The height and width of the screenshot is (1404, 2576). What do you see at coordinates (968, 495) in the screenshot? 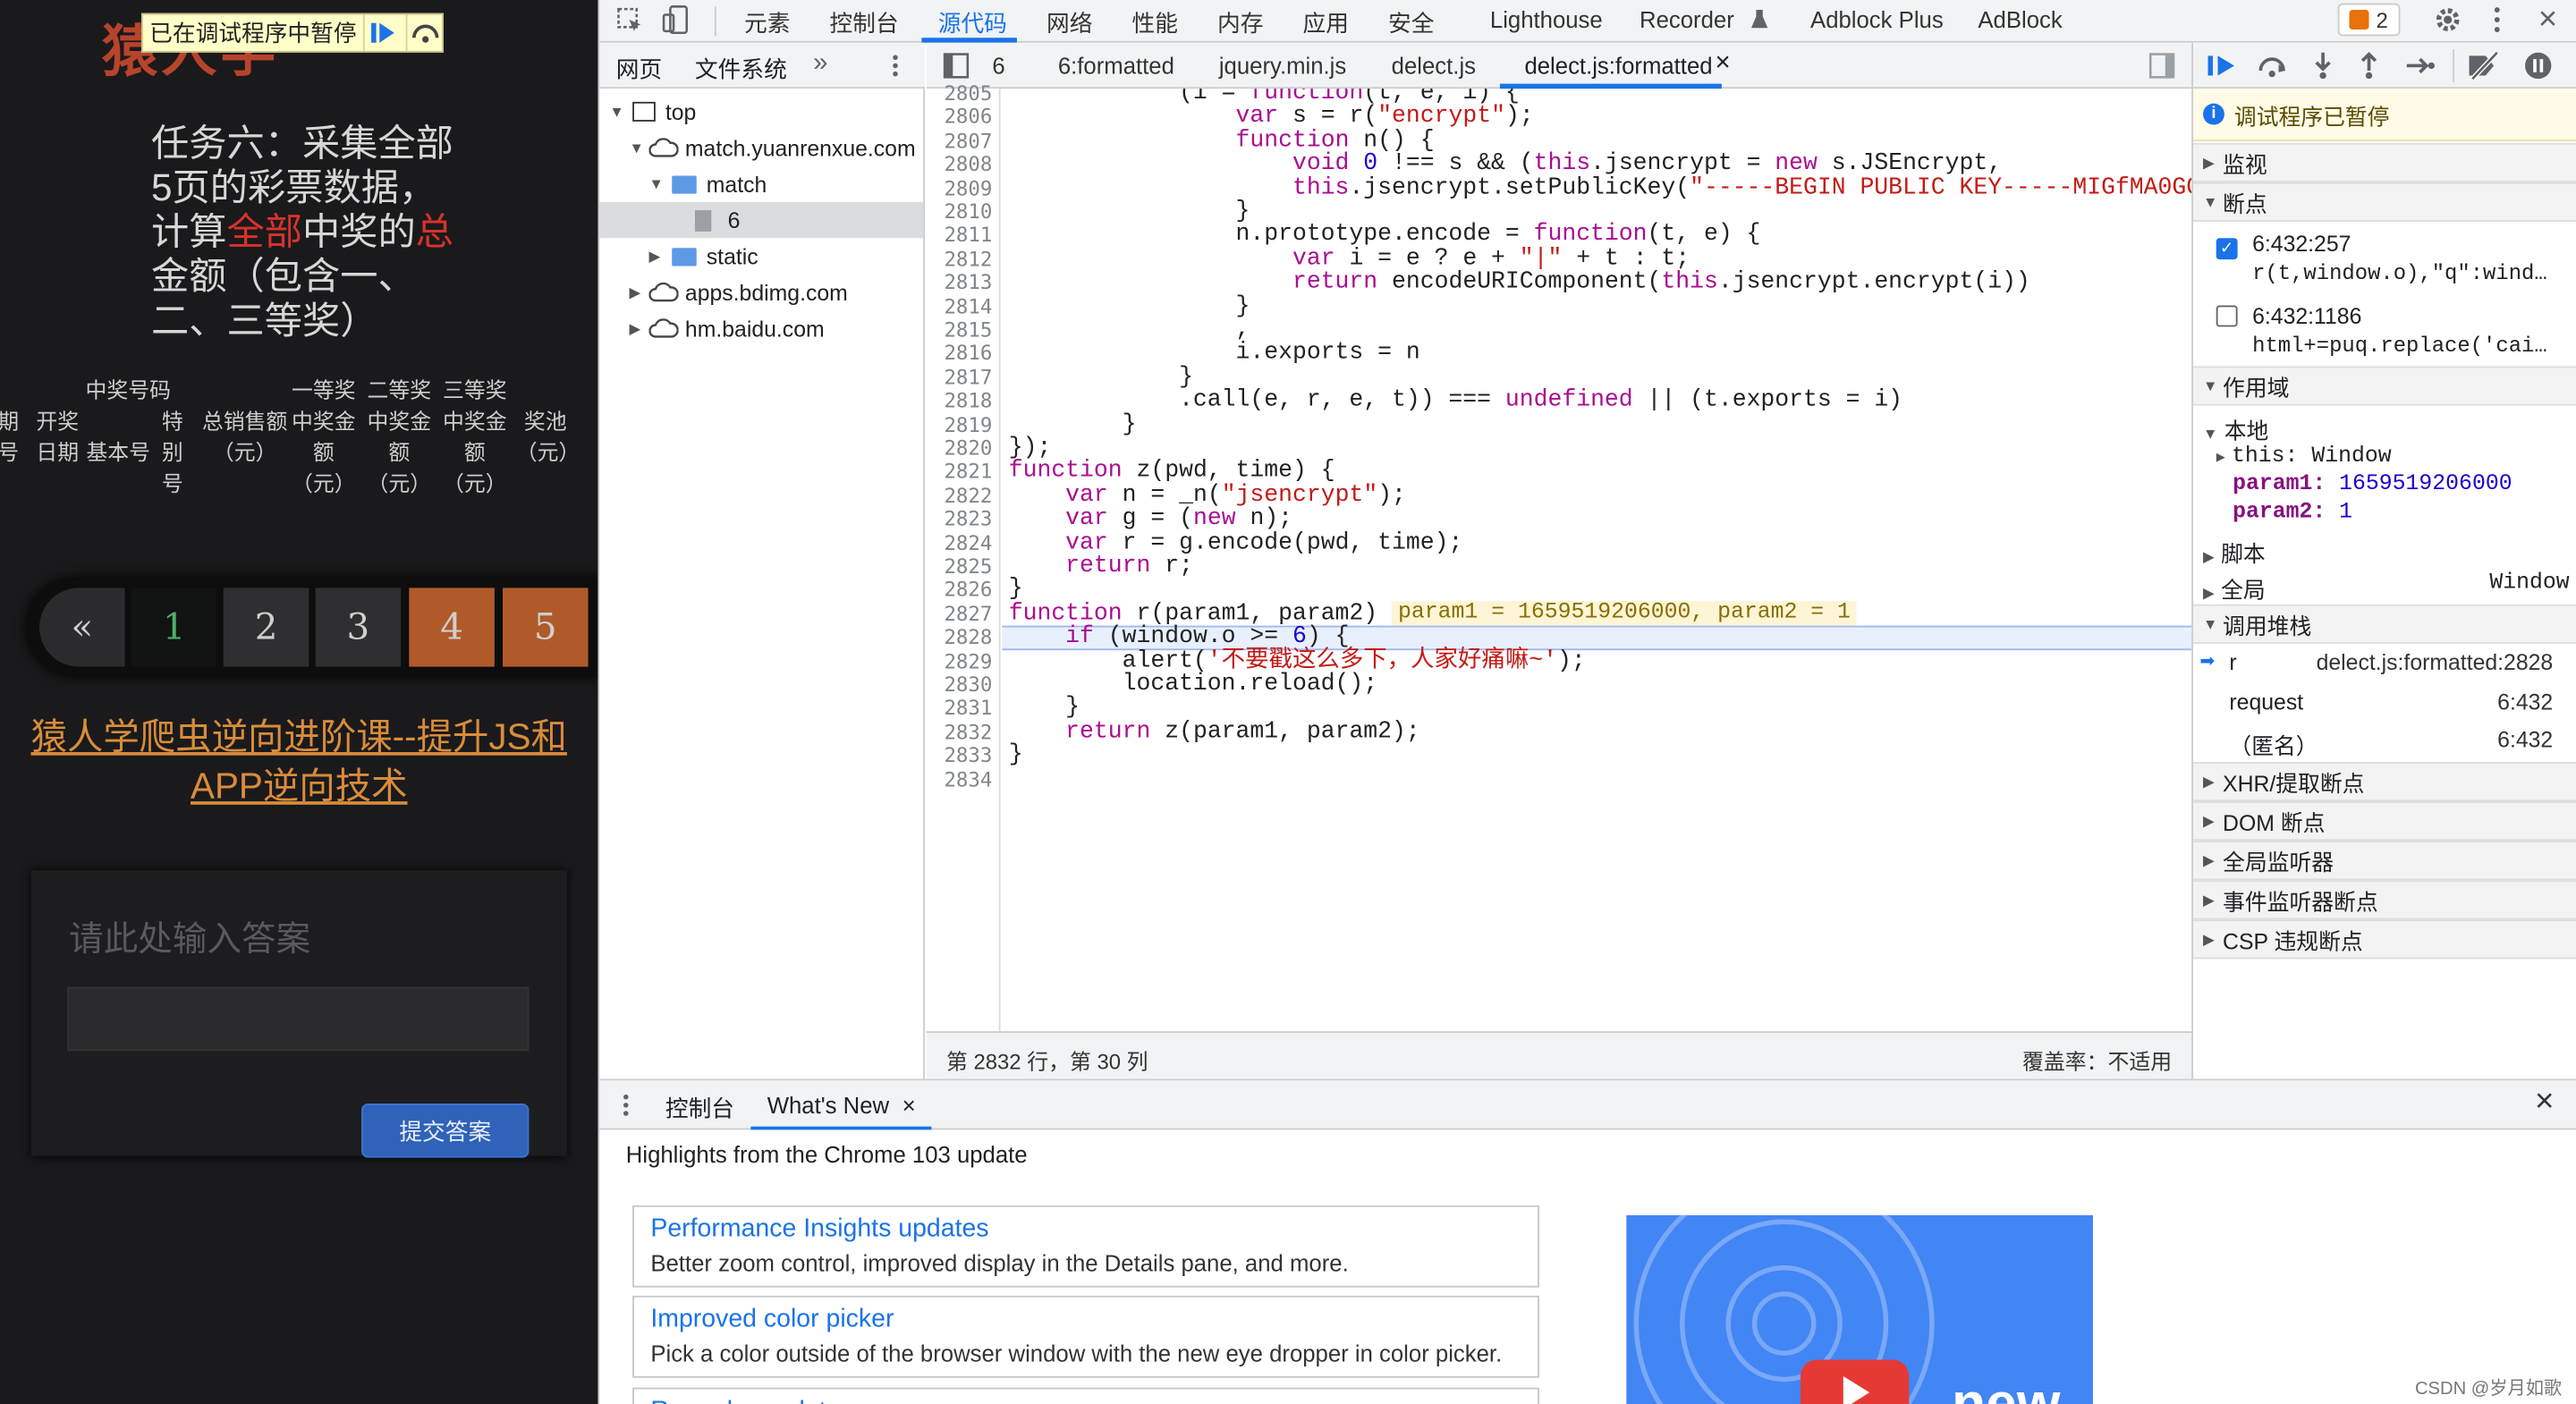
I see `line-number: 2822` at bounding box center [968, 495].